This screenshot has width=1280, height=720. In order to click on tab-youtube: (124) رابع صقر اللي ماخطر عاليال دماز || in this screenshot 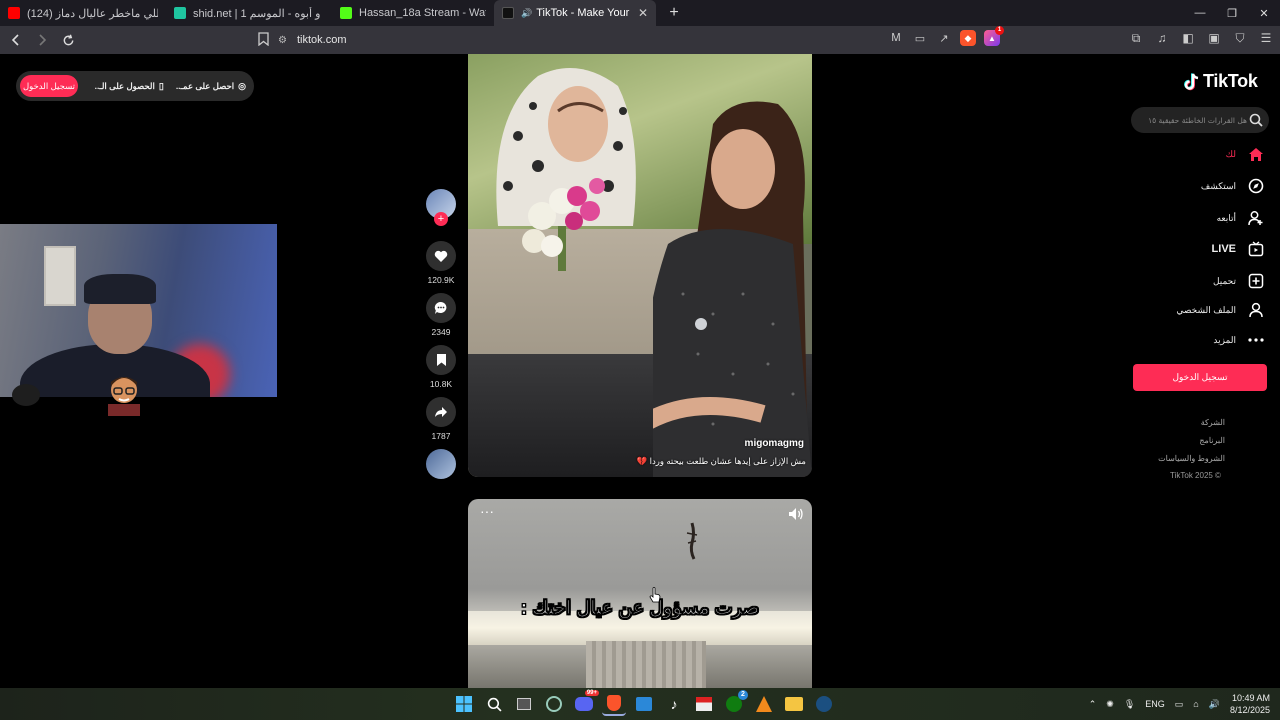, I will do `click(83, 13)`.